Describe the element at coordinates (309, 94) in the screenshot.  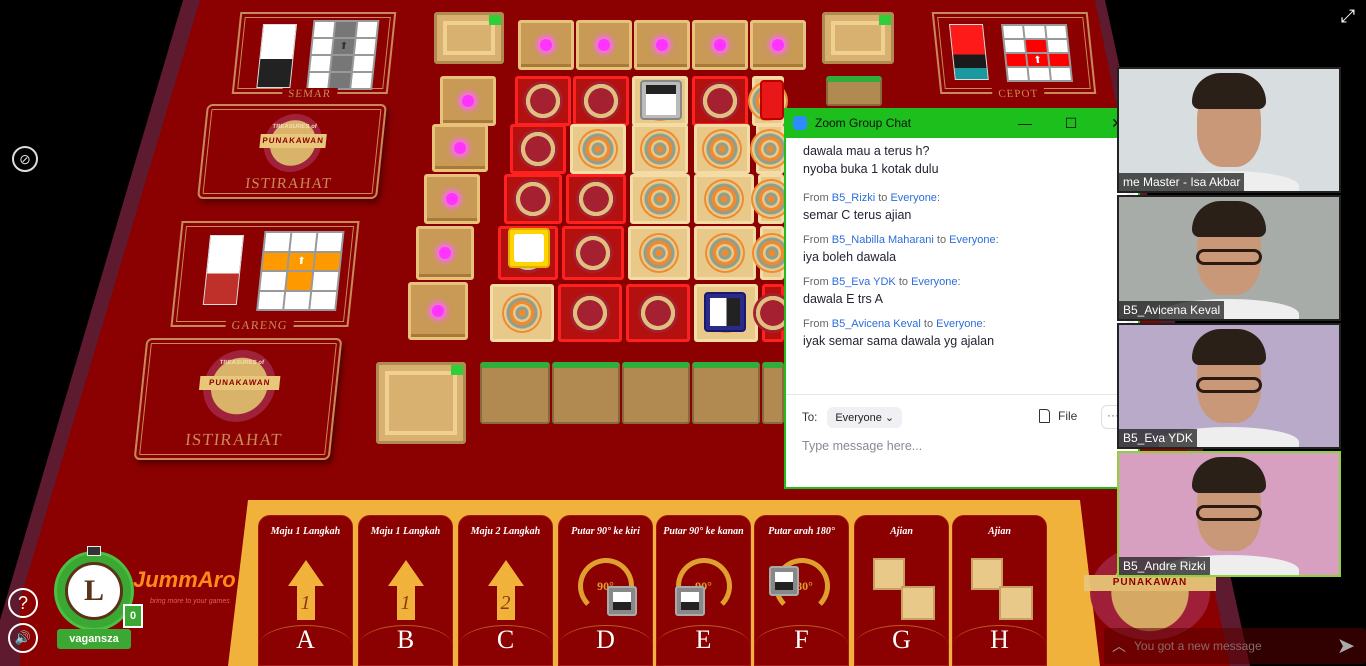
I see `character-name: SEMAR` at that location.